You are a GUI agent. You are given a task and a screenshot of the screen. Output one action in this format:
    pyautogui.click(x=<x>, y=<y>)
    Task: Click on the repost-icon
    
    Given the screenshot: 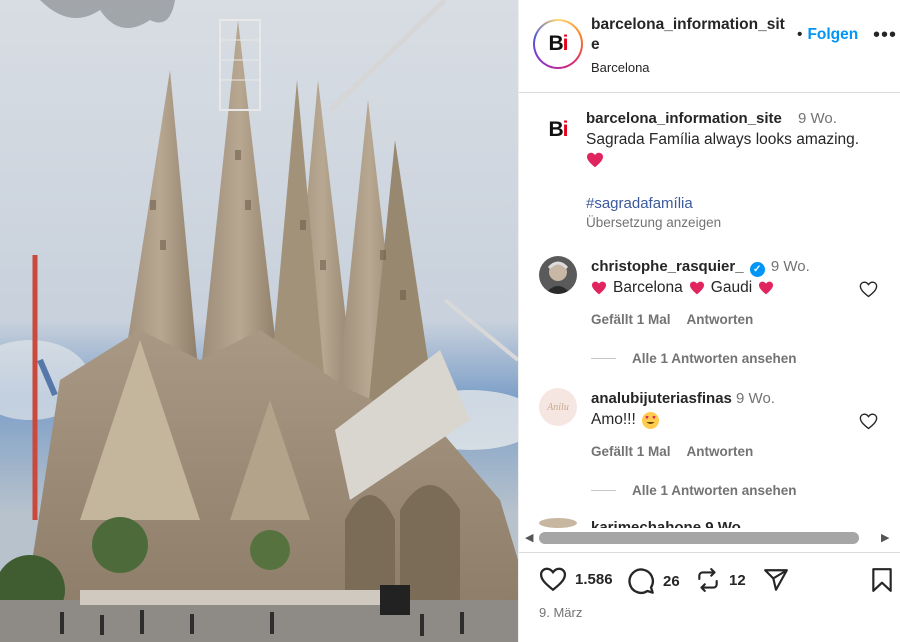 What is the action you would take?
    pyautogui.click(x=708, y=580)
    